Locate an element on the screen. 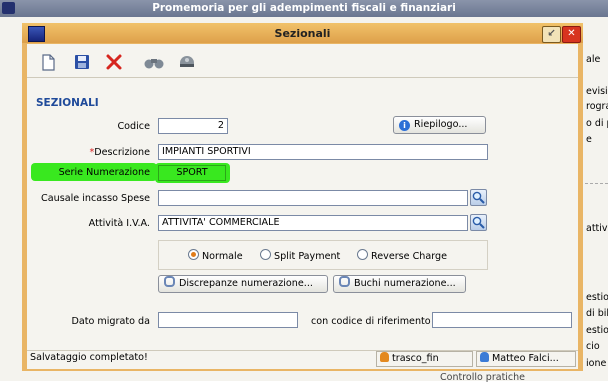 The width and height of the screenshot is (608, 383). codice-label: Codice is located at coordinates (133, 126).